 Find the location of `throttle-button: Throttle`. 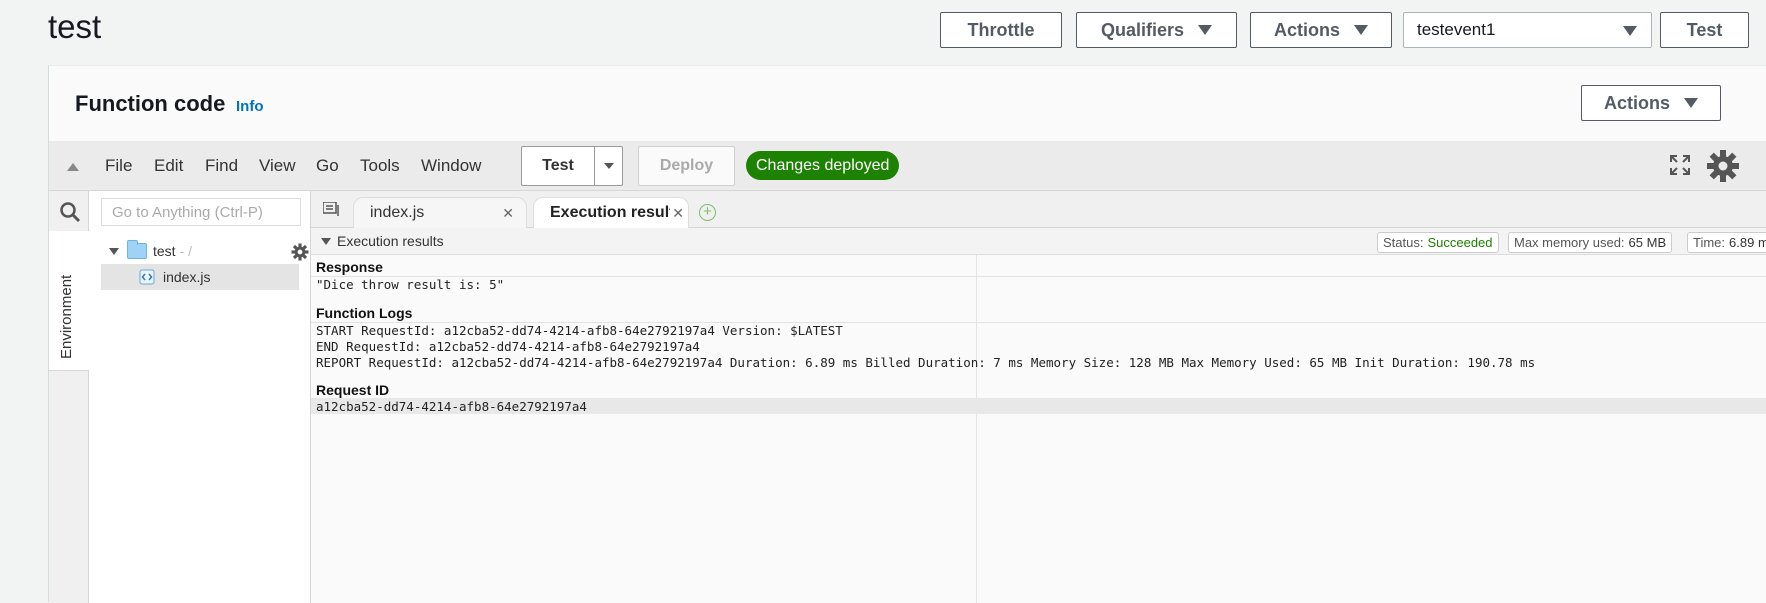

throttle-button: Throttle is located at coordinates (1001, 30).